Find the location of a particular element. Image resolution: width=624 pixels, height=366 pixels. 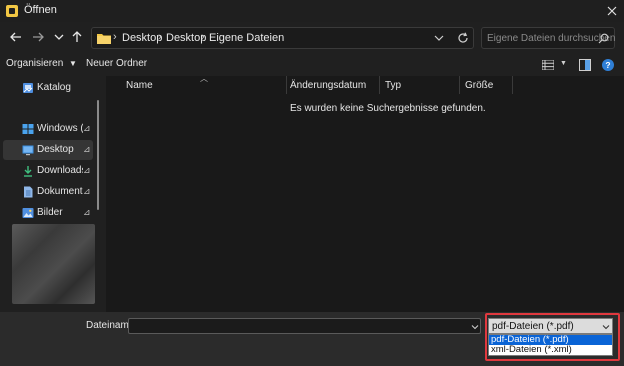

column-header-size: Größe is located at coordinates (479, 85).